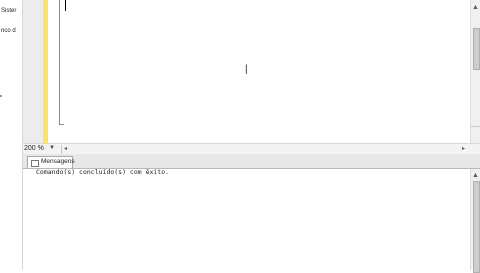 The width and height of the screenshot is (480, 273). Describe the element at coordinates (11, 135) in the screenshot. I see `object-explorer-pane: Sister nco d` at that location.